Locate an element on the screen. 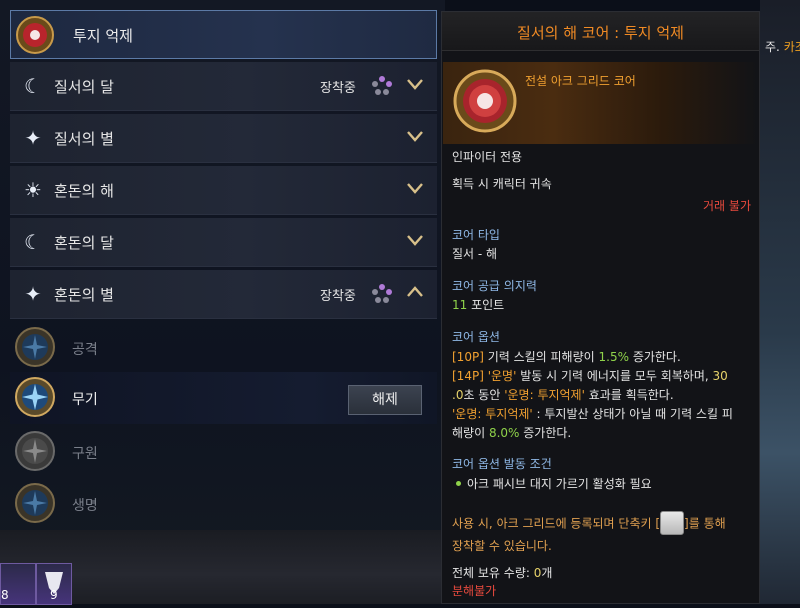 The image size is (800, 608). option-line-1: [10P] 기력 스킬의 피해량이 1.5% 증가한다. is located at coordinates (566, 357).